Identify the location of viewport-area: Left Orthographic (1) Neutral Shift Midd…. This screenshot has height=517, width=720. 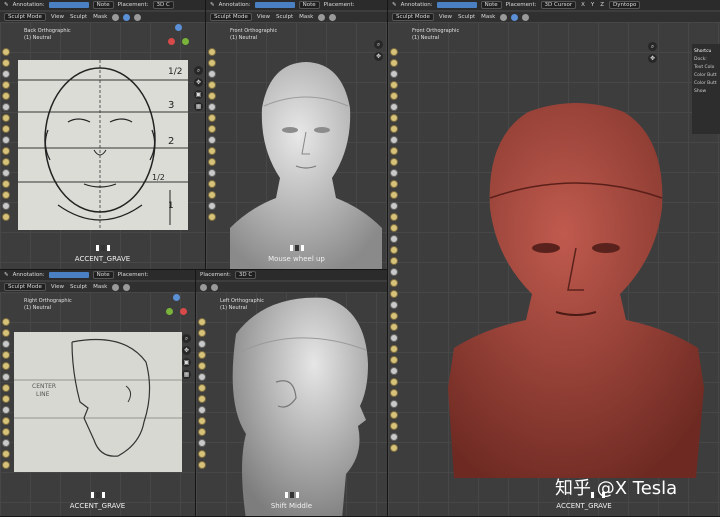
(291, 404).